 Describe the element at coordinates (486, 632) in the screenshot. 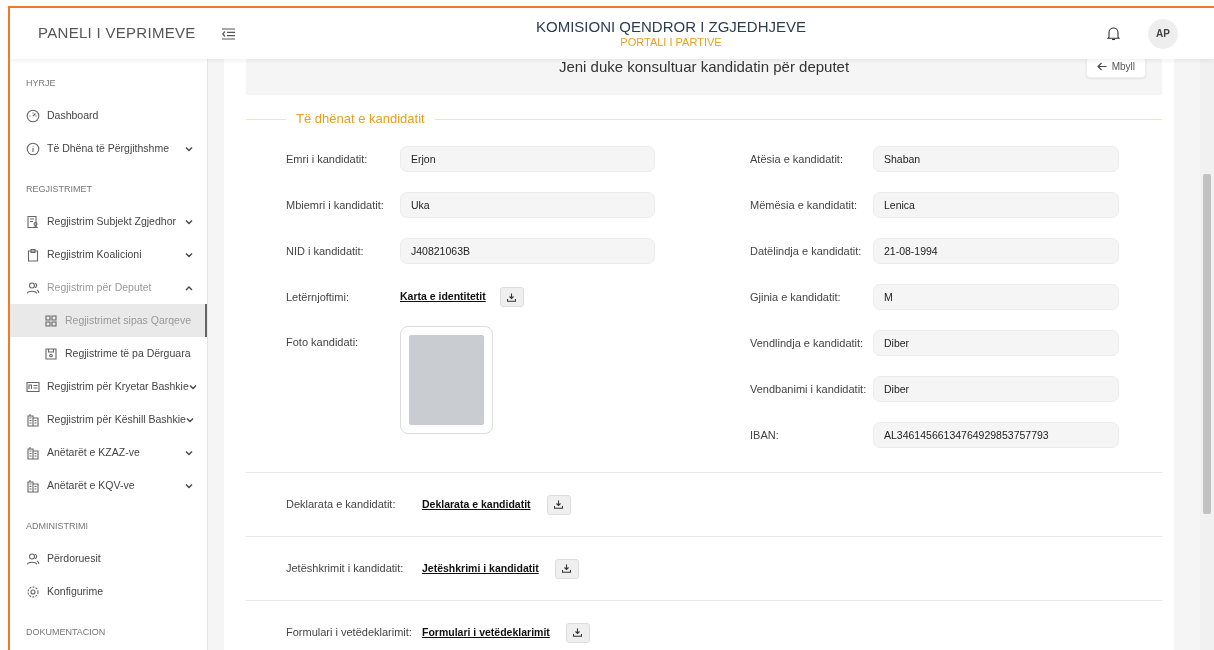

I see `document-link: Formulari i vetëdeklarimit` at that location.